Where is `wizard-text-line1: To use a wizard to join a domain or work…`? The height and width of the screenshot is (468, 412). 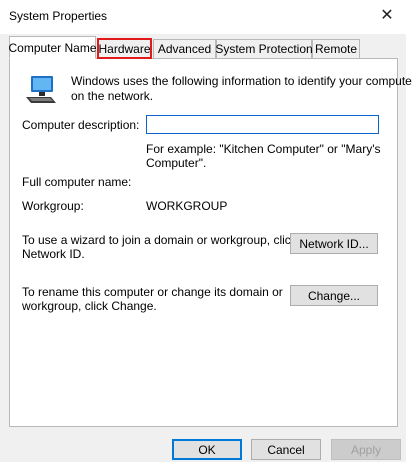 wizard-text-line1: To use a wizard to join a domain or work… is located at coordinates (159, 240).